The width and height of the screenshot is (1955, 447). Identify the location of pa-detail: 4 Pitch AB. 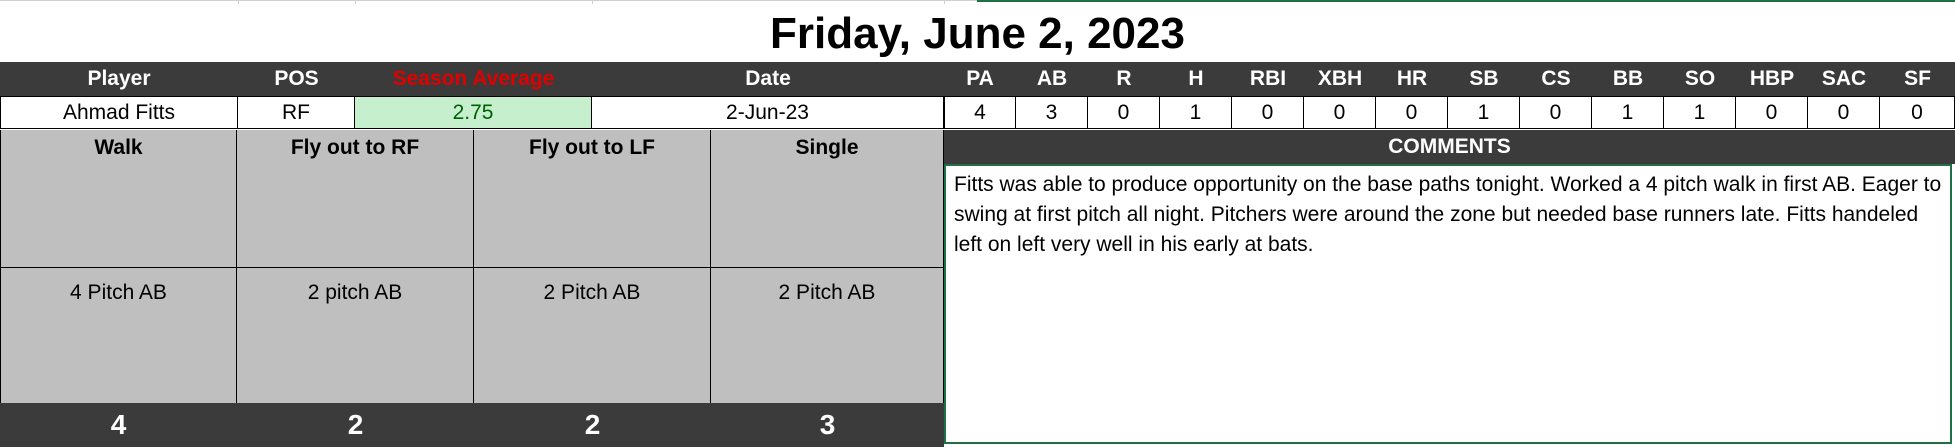
(118, 335).